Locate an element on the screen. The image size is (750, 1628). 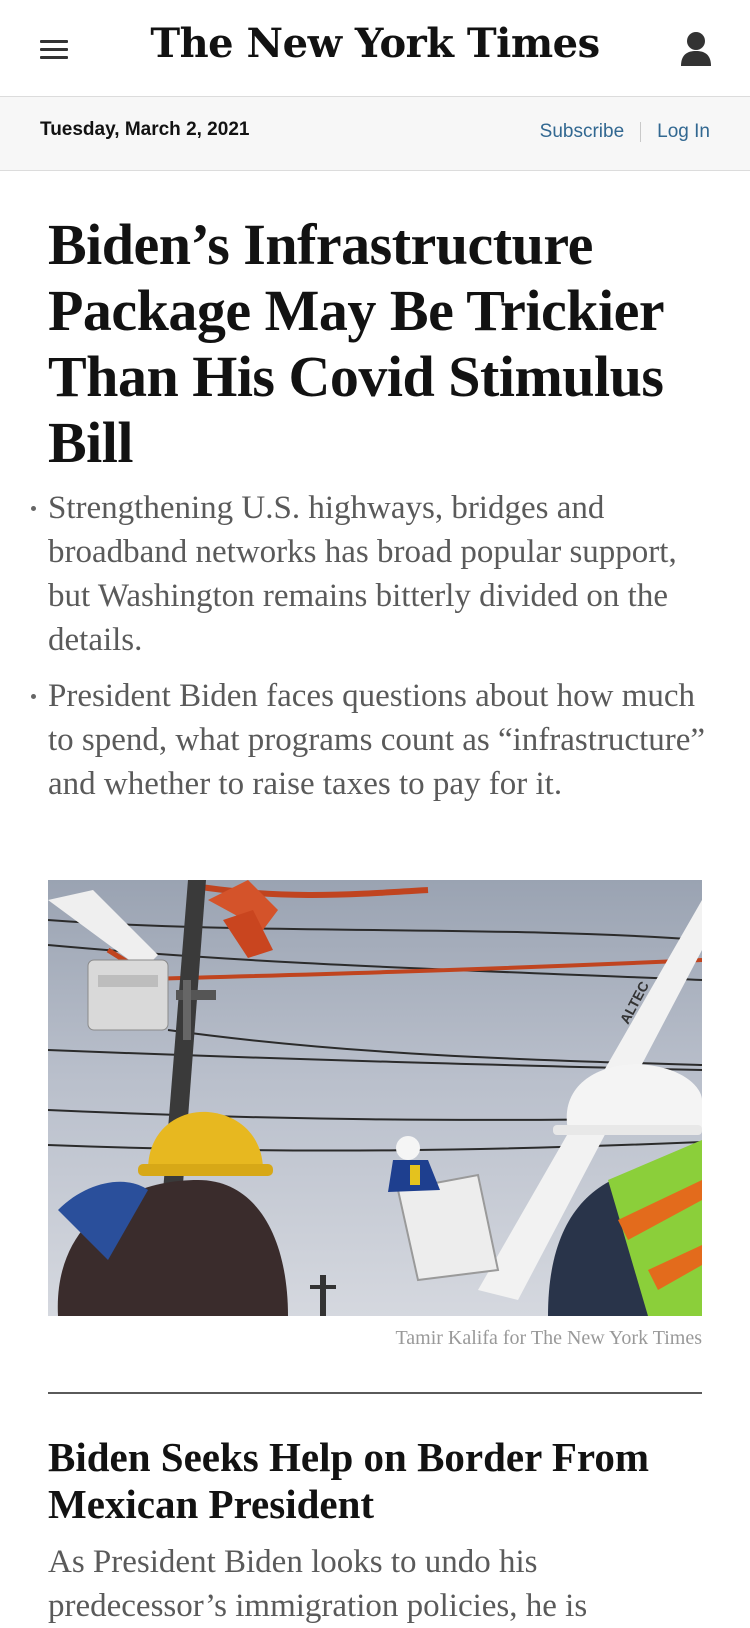
nyt-logo: The New York Times is located at coordinates (375, 43).